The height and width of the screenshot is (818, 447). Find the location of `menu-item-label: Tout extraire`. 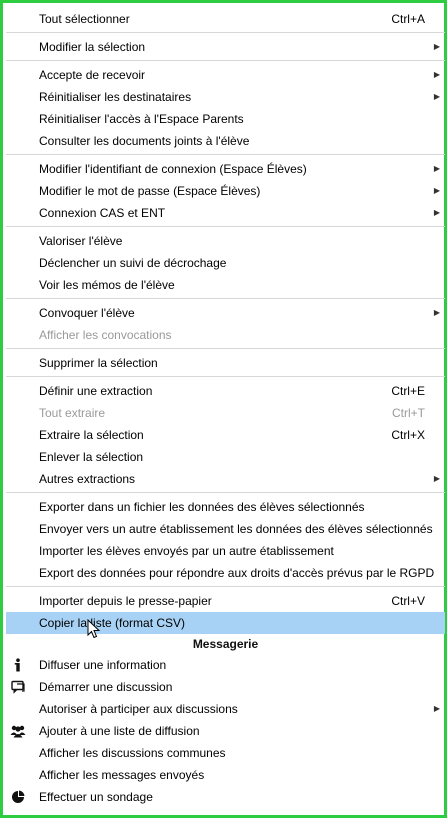

menu-item-label: Tout extraire is located at coordinates (72, 413).